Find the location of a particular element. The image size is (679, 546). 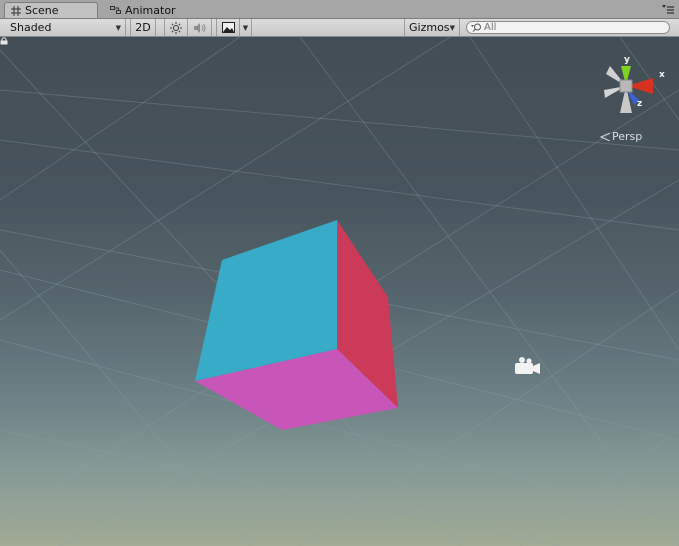

tab-scene-label: Scene is located at coordinates (42, 10).